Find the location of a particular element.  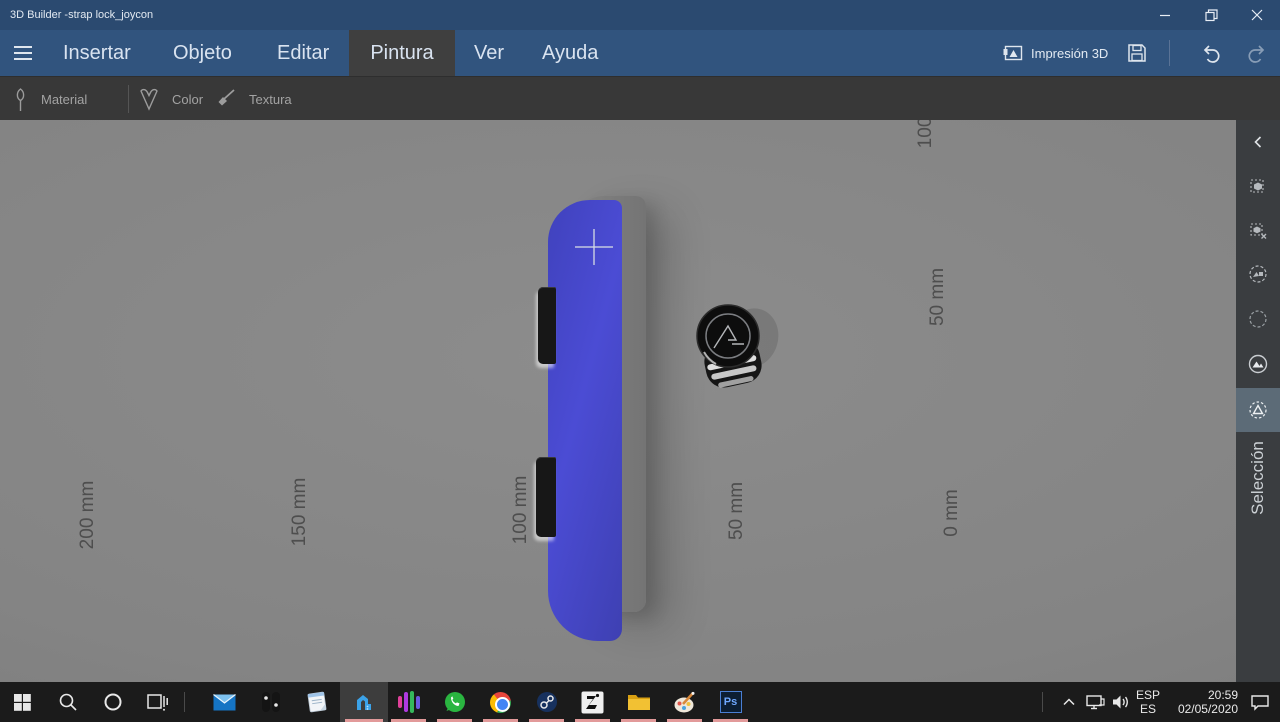

taskbar-app-mail is located at coordinates (224, 702).